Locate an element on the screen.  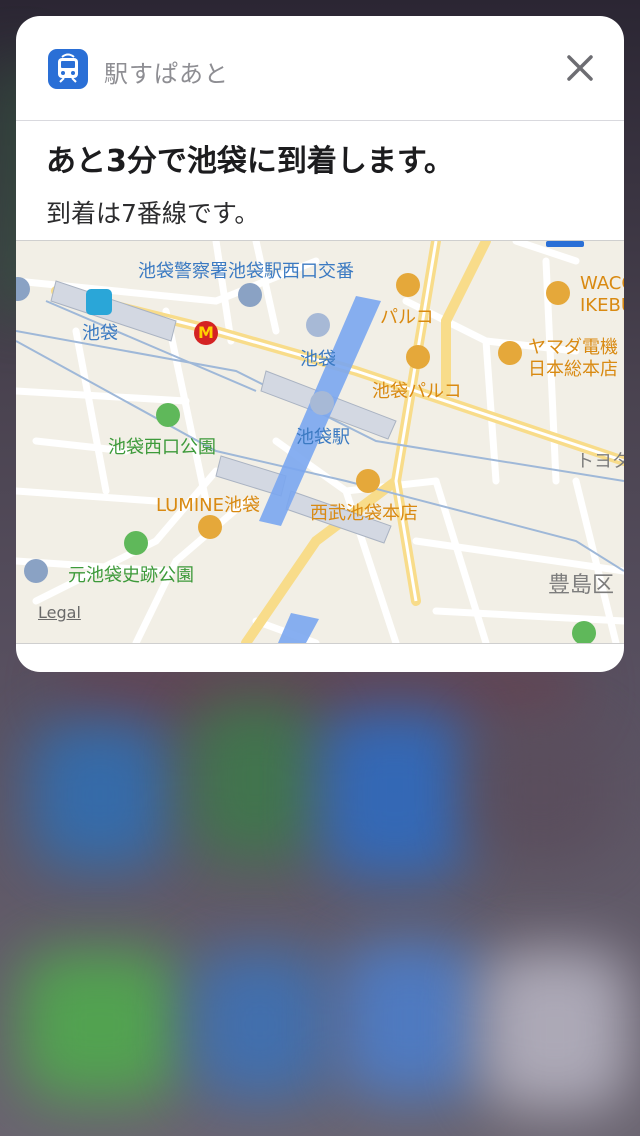
map-label-parco: パルコ is located at coordinates (407, 317).